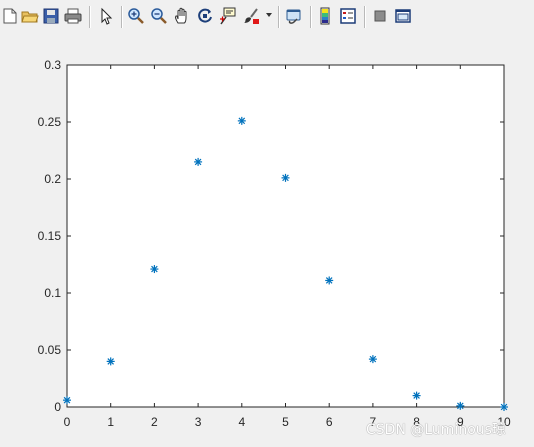  Describe the element at coordinates (50, 122) in the screenshot. I see `y-tick-label: 0.25` at that location.